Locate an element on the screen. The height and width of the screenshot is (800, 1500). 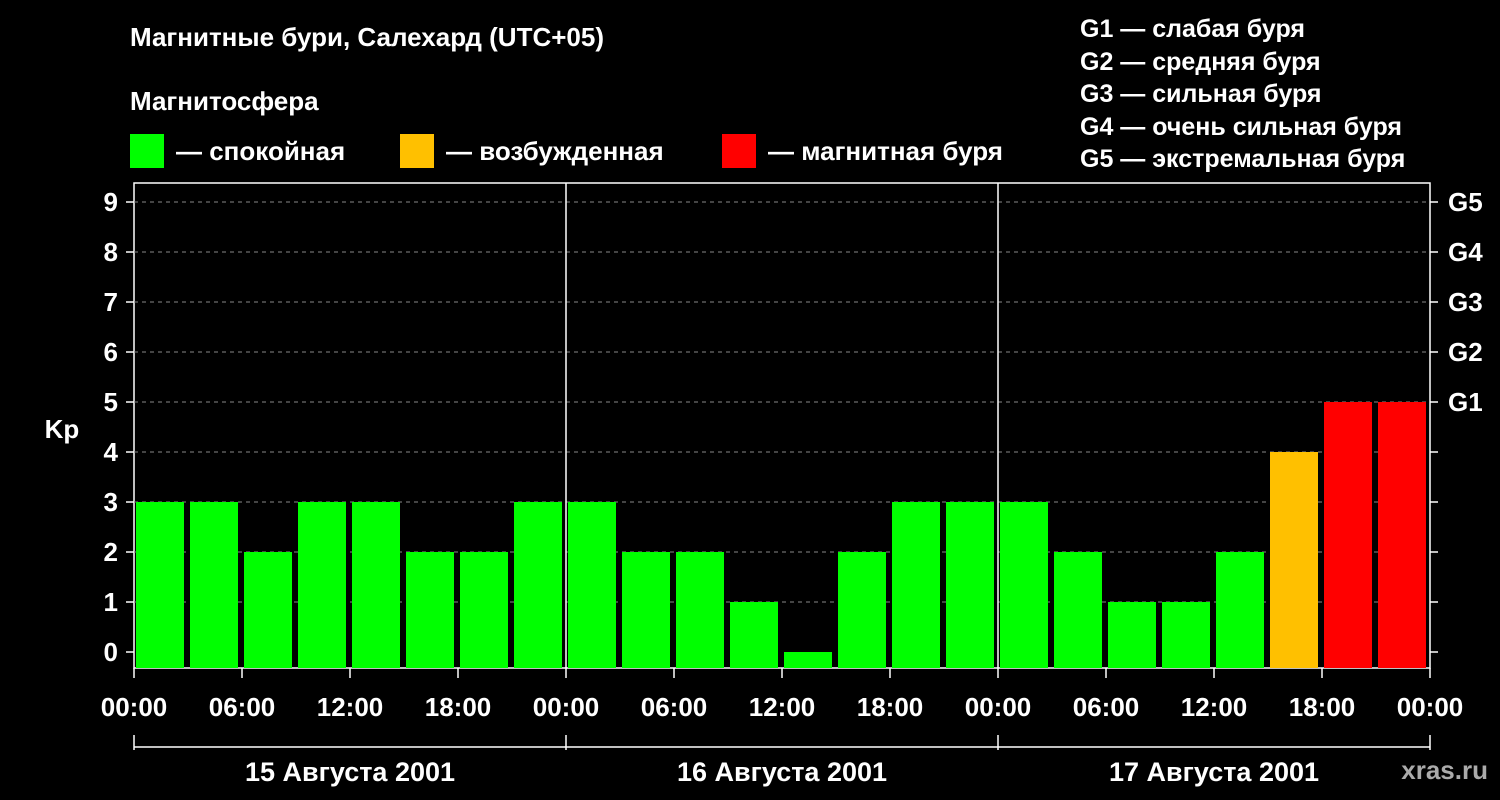
g-level-label: G2 is located at coordinates (1465, 352).